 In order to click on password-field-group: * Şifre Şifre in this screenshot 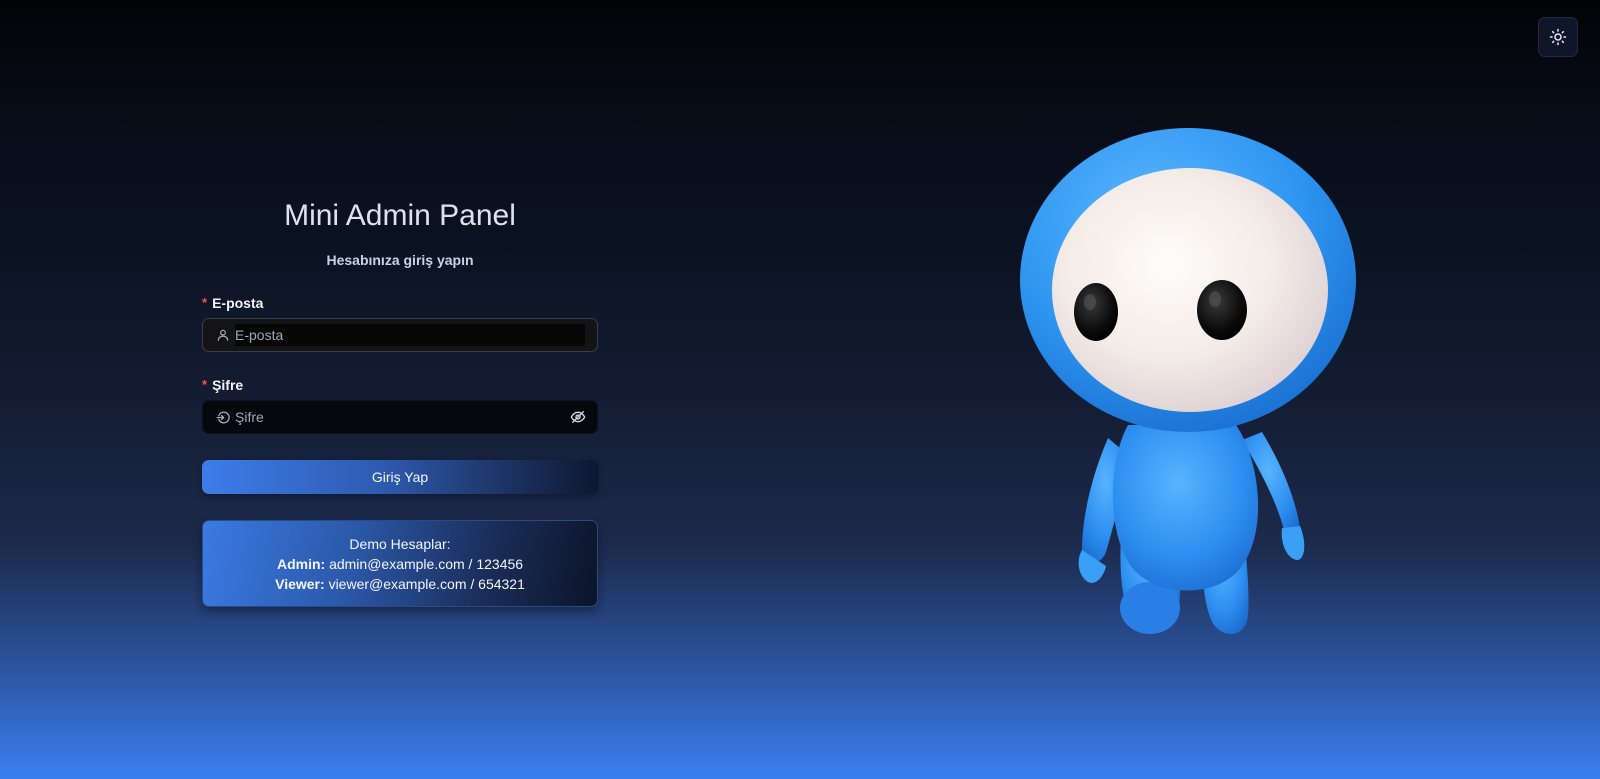, I will do `click(400, 405)`.